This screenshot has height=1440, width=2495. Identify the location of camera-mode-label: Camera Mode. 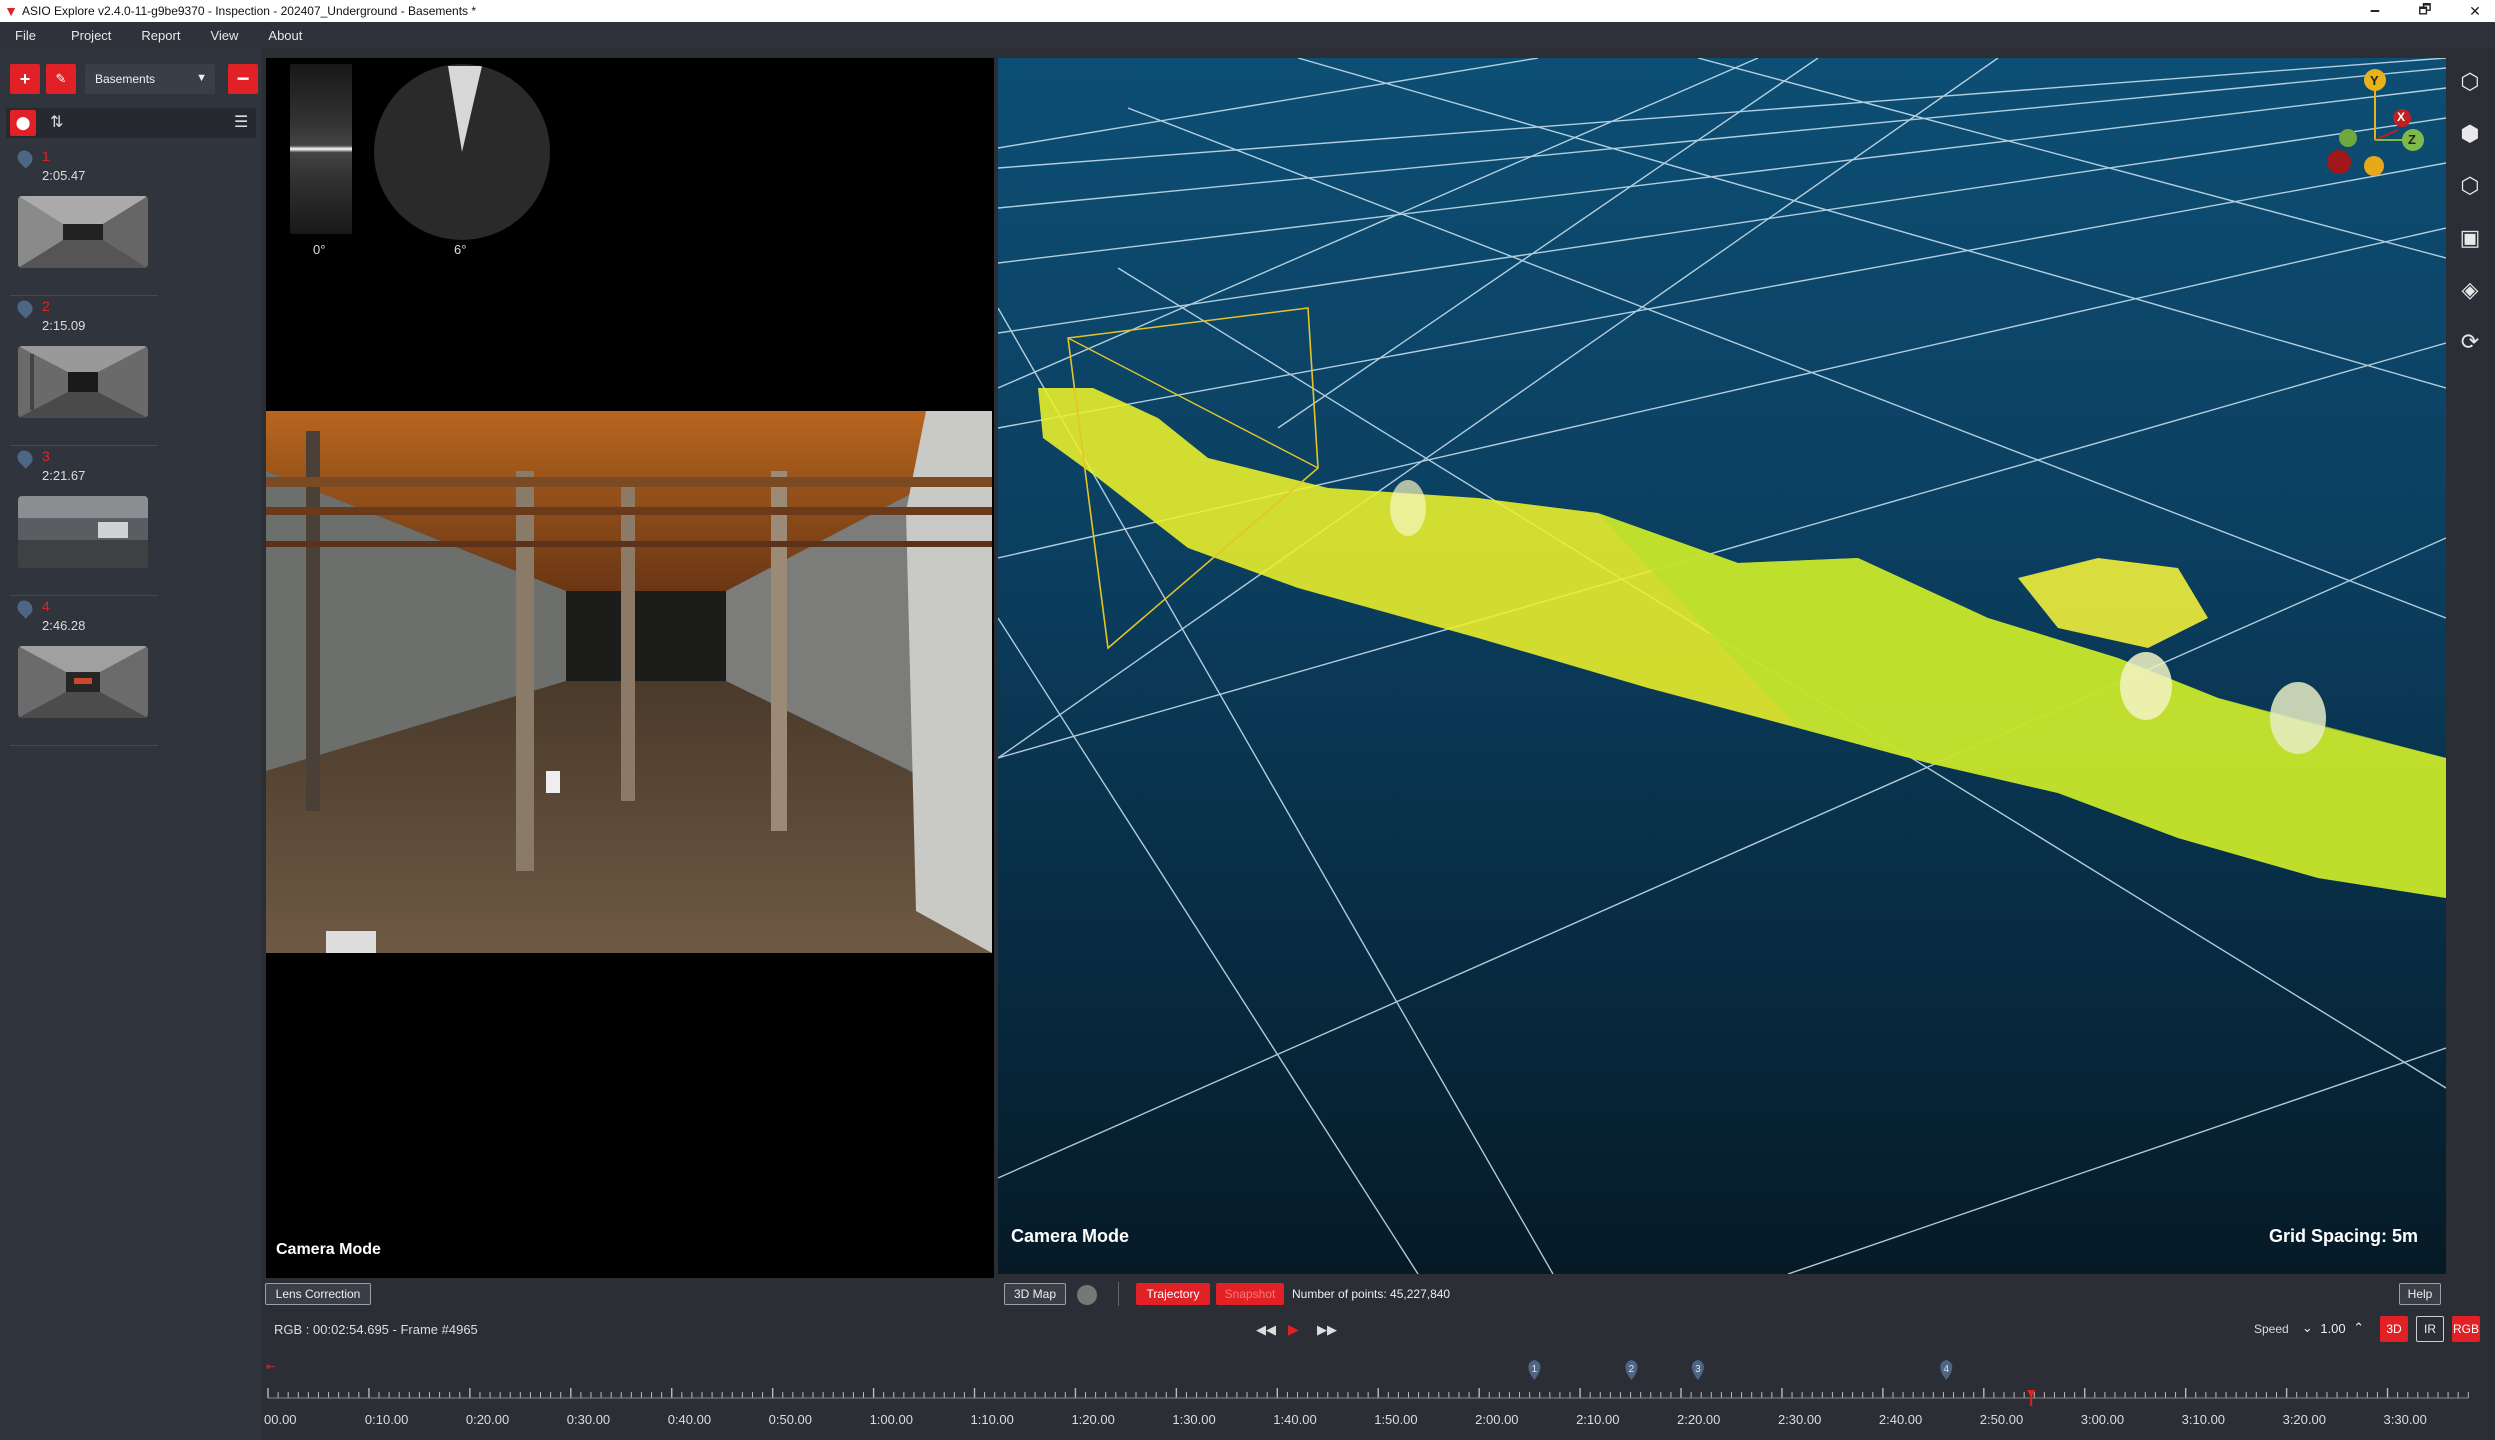
(328, 1249).